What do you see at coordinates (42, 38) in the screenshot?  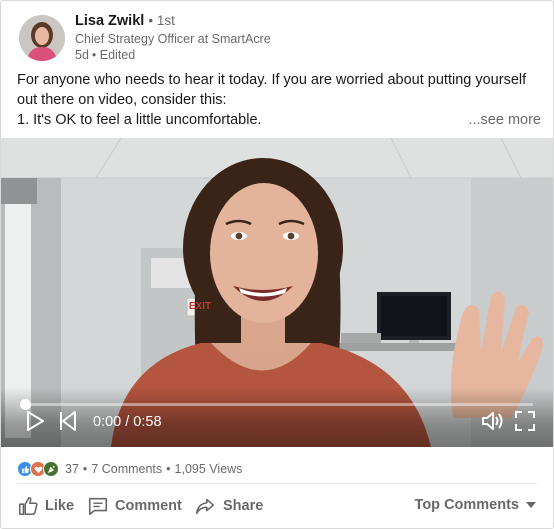 I see `author-avatar` at bounding box center [42, 38].